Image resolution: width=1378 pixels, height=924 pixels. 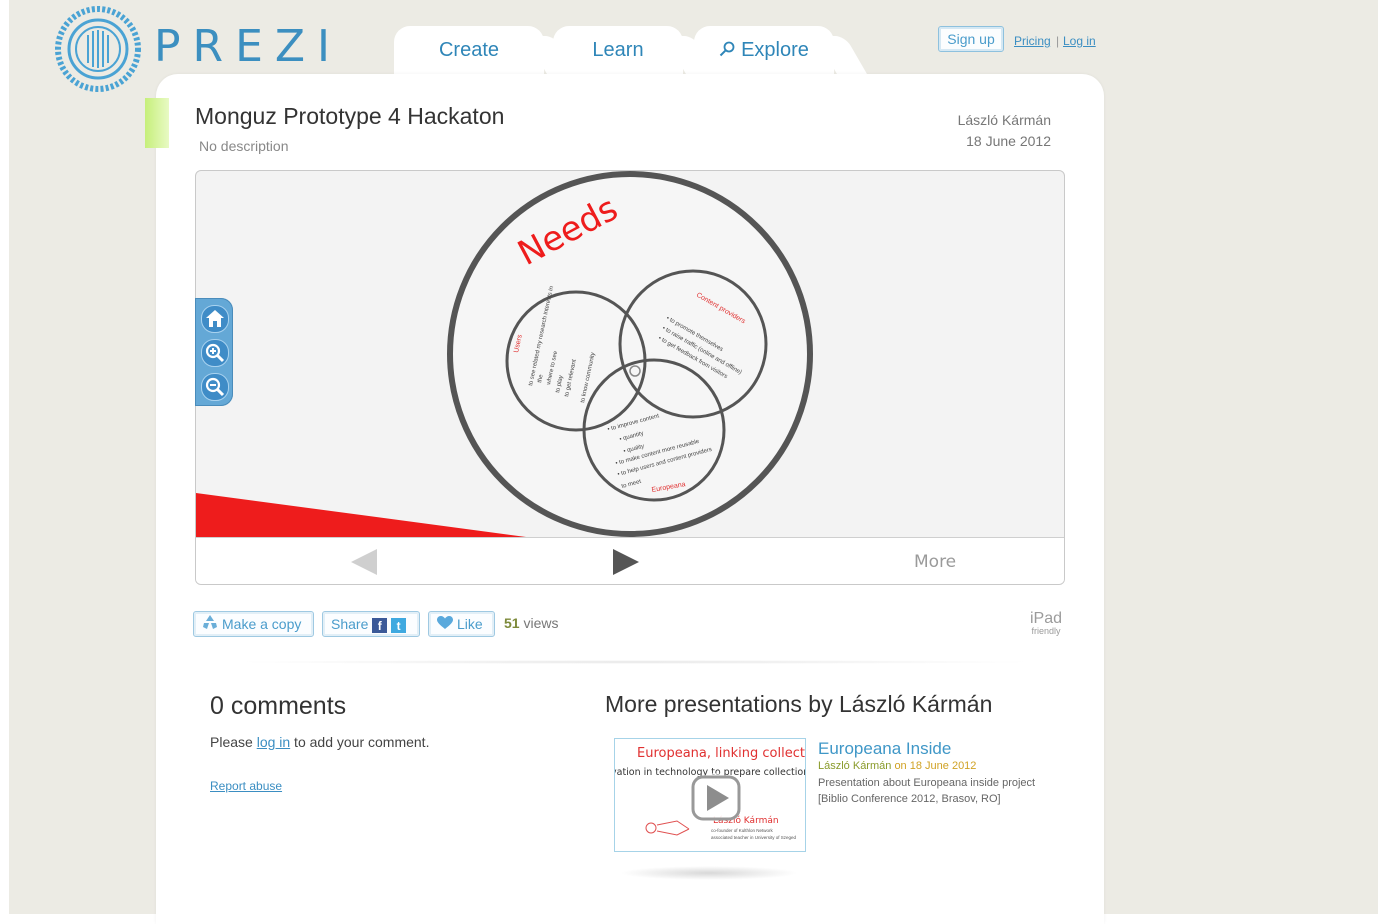 I want to click on ipad-label: iPad, so click(x=1046, y=618).